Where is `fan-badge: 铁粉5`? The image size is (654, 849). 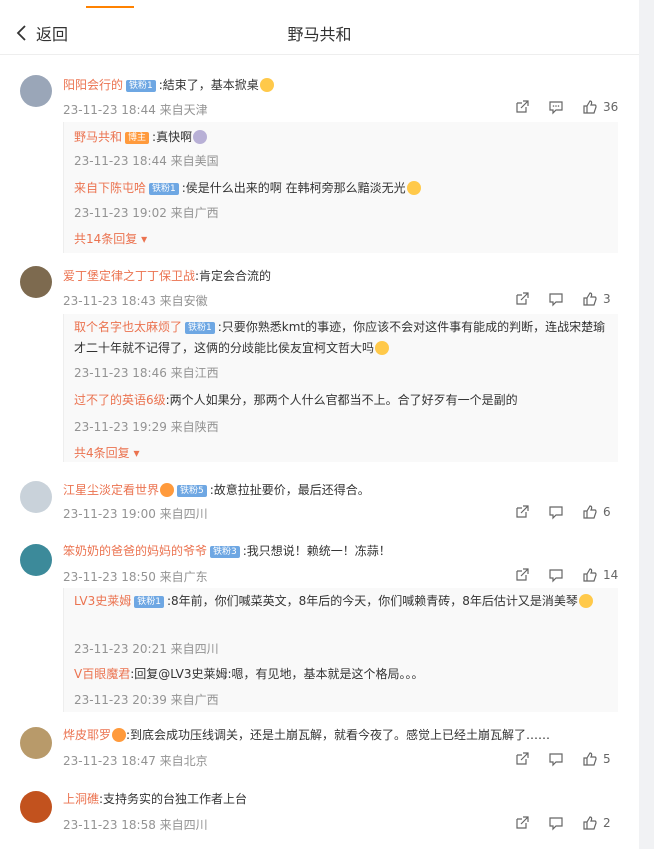 fan-badge: 铁粉5 is located at coordinates (192, 491).